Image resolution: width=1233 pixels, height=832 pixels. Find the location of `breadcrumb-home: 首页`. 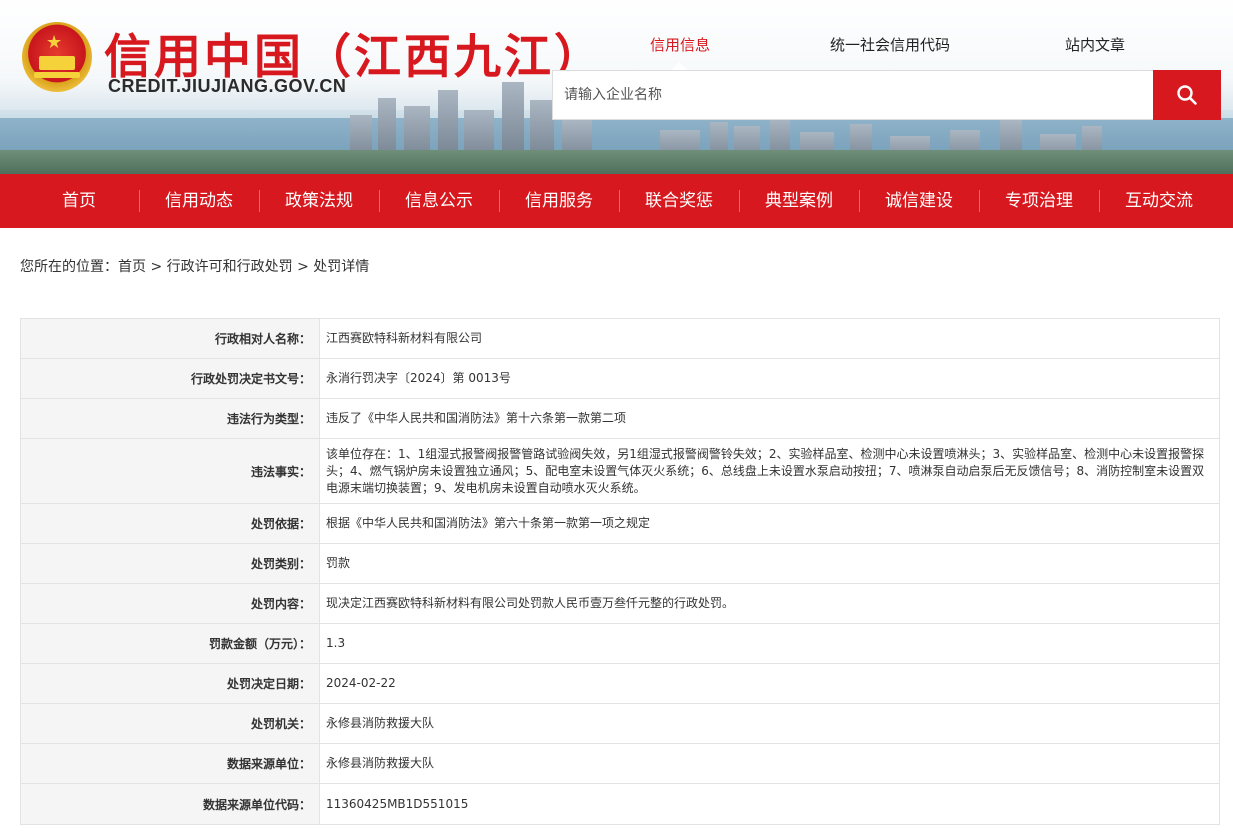

breadcrumb-home: 首页 is located at coordinates (132, 267).